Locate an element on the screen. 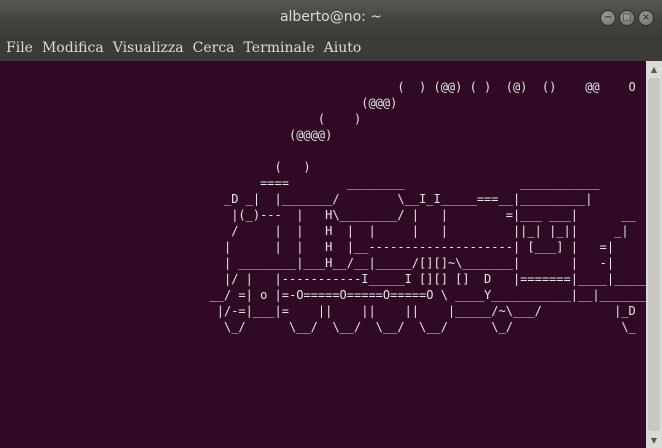 This screenshot has height=448, width=662. close-icon: × is located at coordinates (646, 17).